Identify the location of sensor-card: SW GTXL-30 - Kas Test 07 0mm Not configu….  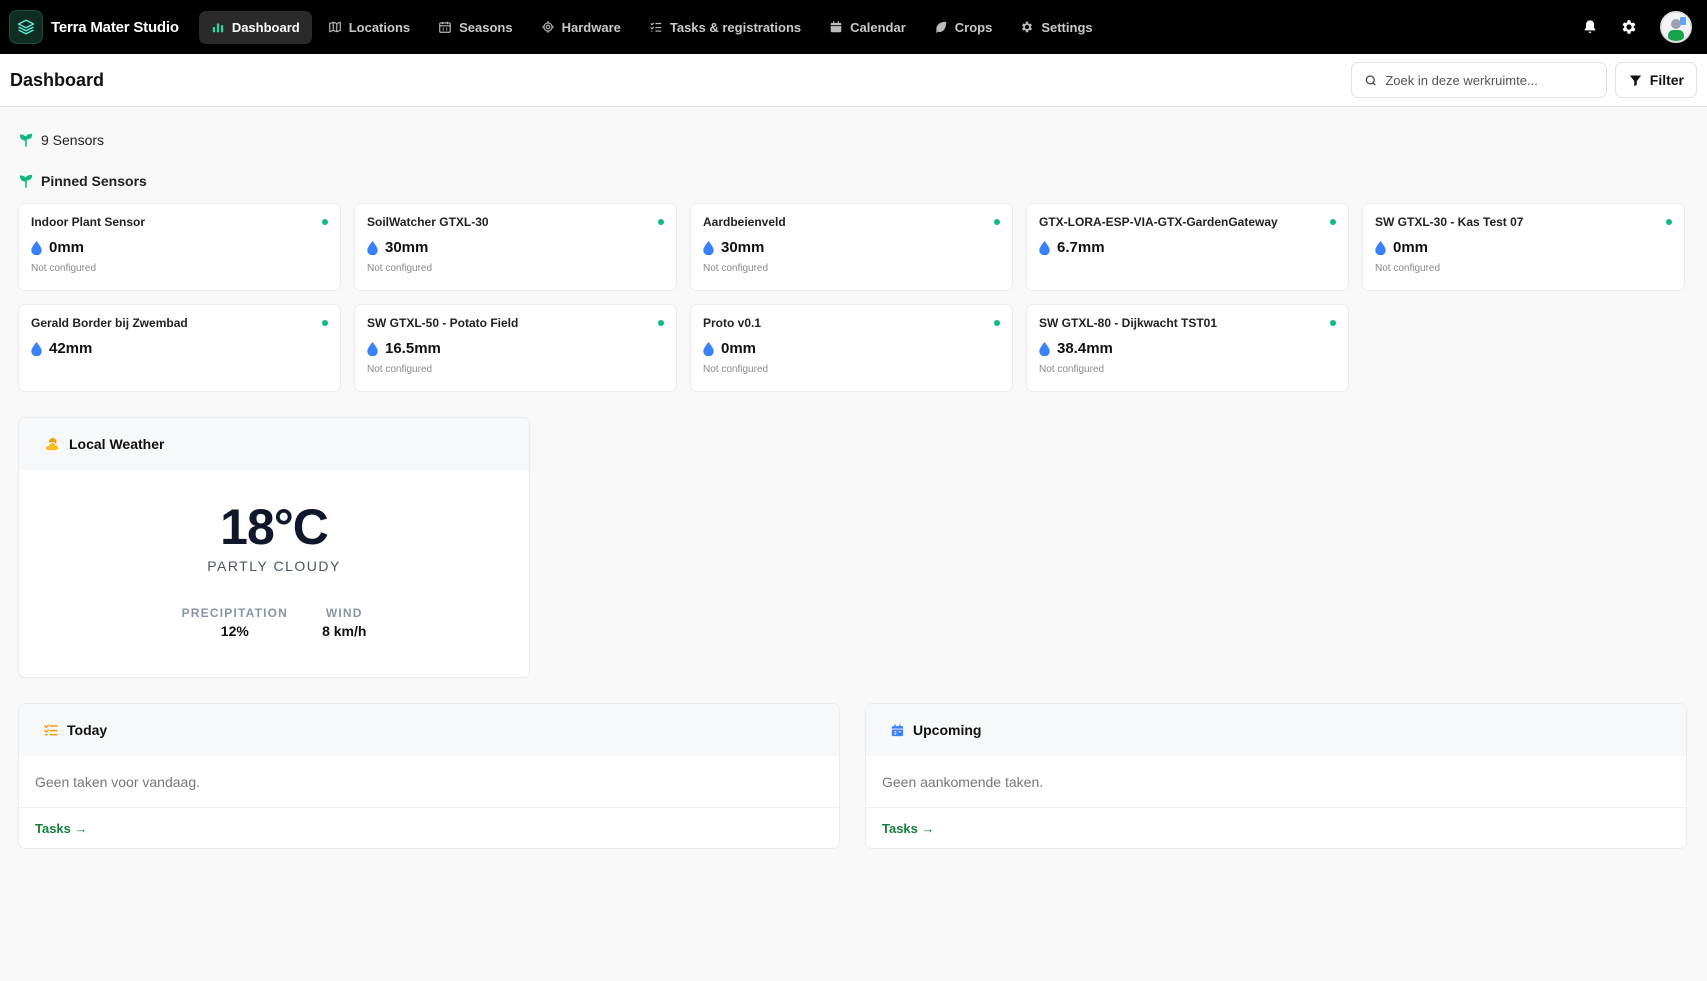
(1523, 247).